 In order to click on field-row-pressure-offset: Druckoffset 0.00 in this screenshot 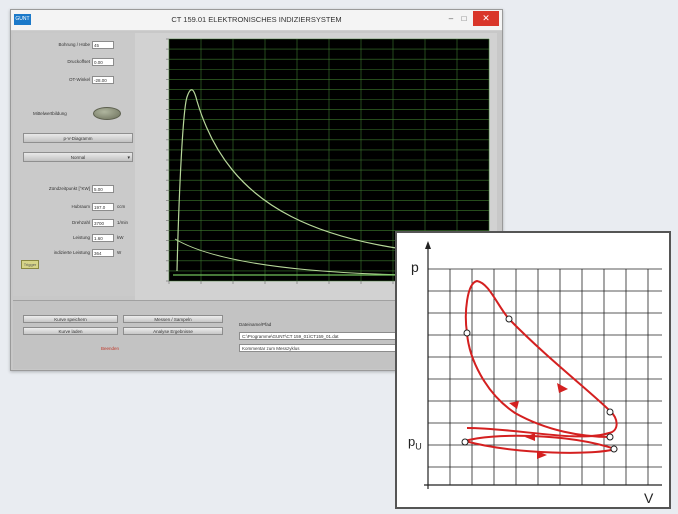, I will do `click(74, 62)`.